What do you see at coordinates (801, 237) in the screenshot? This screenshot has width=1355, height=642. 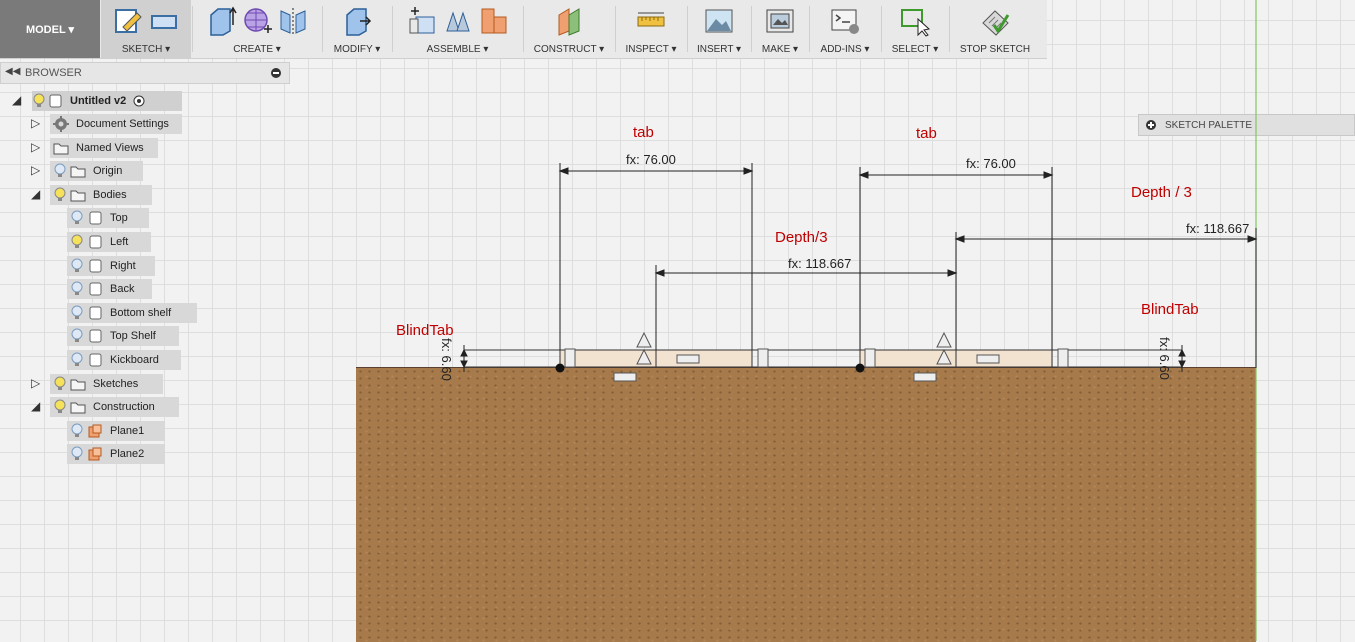 I see `annotation-label: Depth/3` at bounding box center [801, 237].